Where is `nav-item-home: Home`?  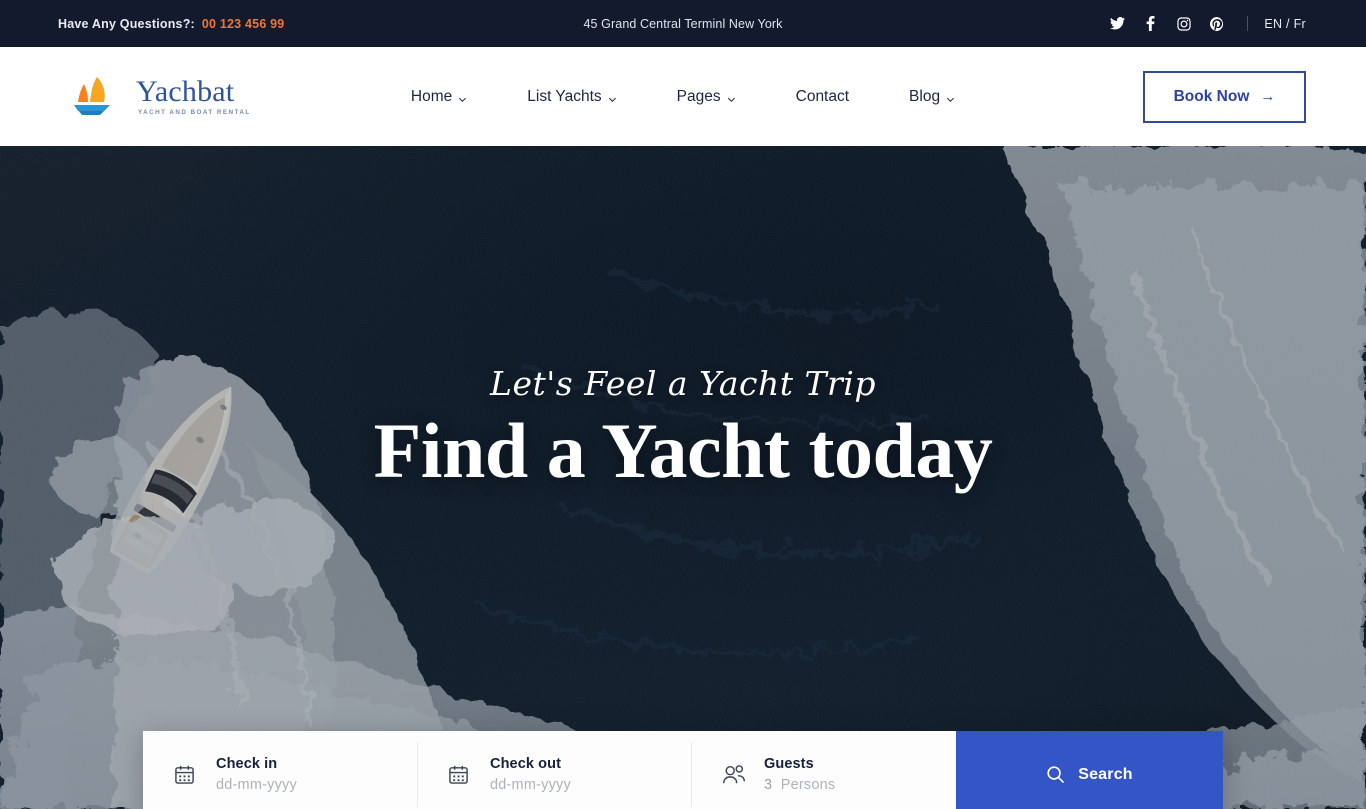 nav-item-home: Home is located at coordinates (439, 97).